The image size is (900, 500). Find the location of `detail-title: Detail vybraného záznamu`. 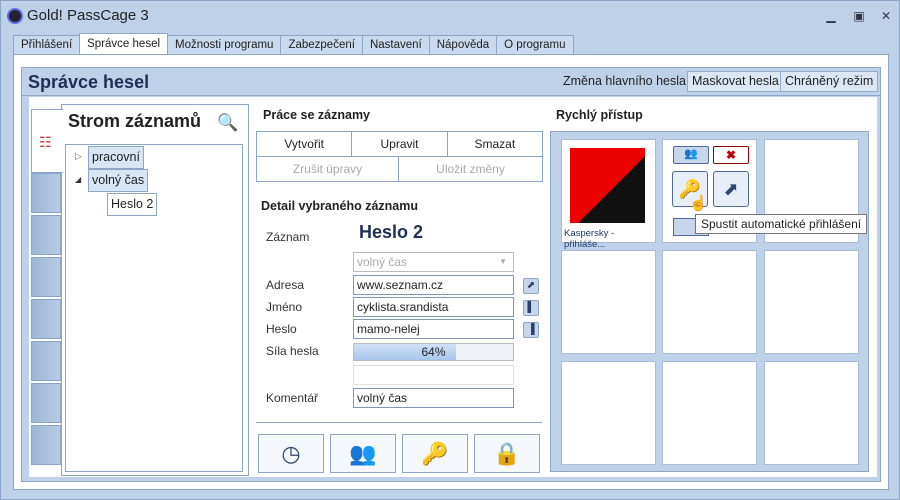

detail-title: Detail vybraného záznamu is located at coordinates (339, 206).